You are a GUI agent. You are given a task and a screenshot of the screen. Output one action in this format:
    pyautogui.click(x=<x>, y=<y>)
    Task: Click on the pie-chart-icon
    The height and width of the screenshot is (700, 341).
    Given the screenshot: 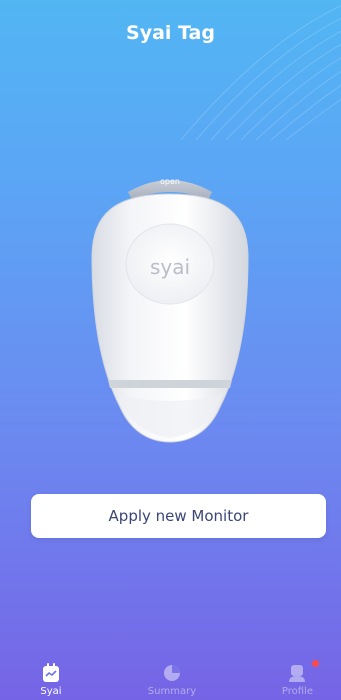 What is the action you would take?
    pyautogui.click(x=172, y=673)
    